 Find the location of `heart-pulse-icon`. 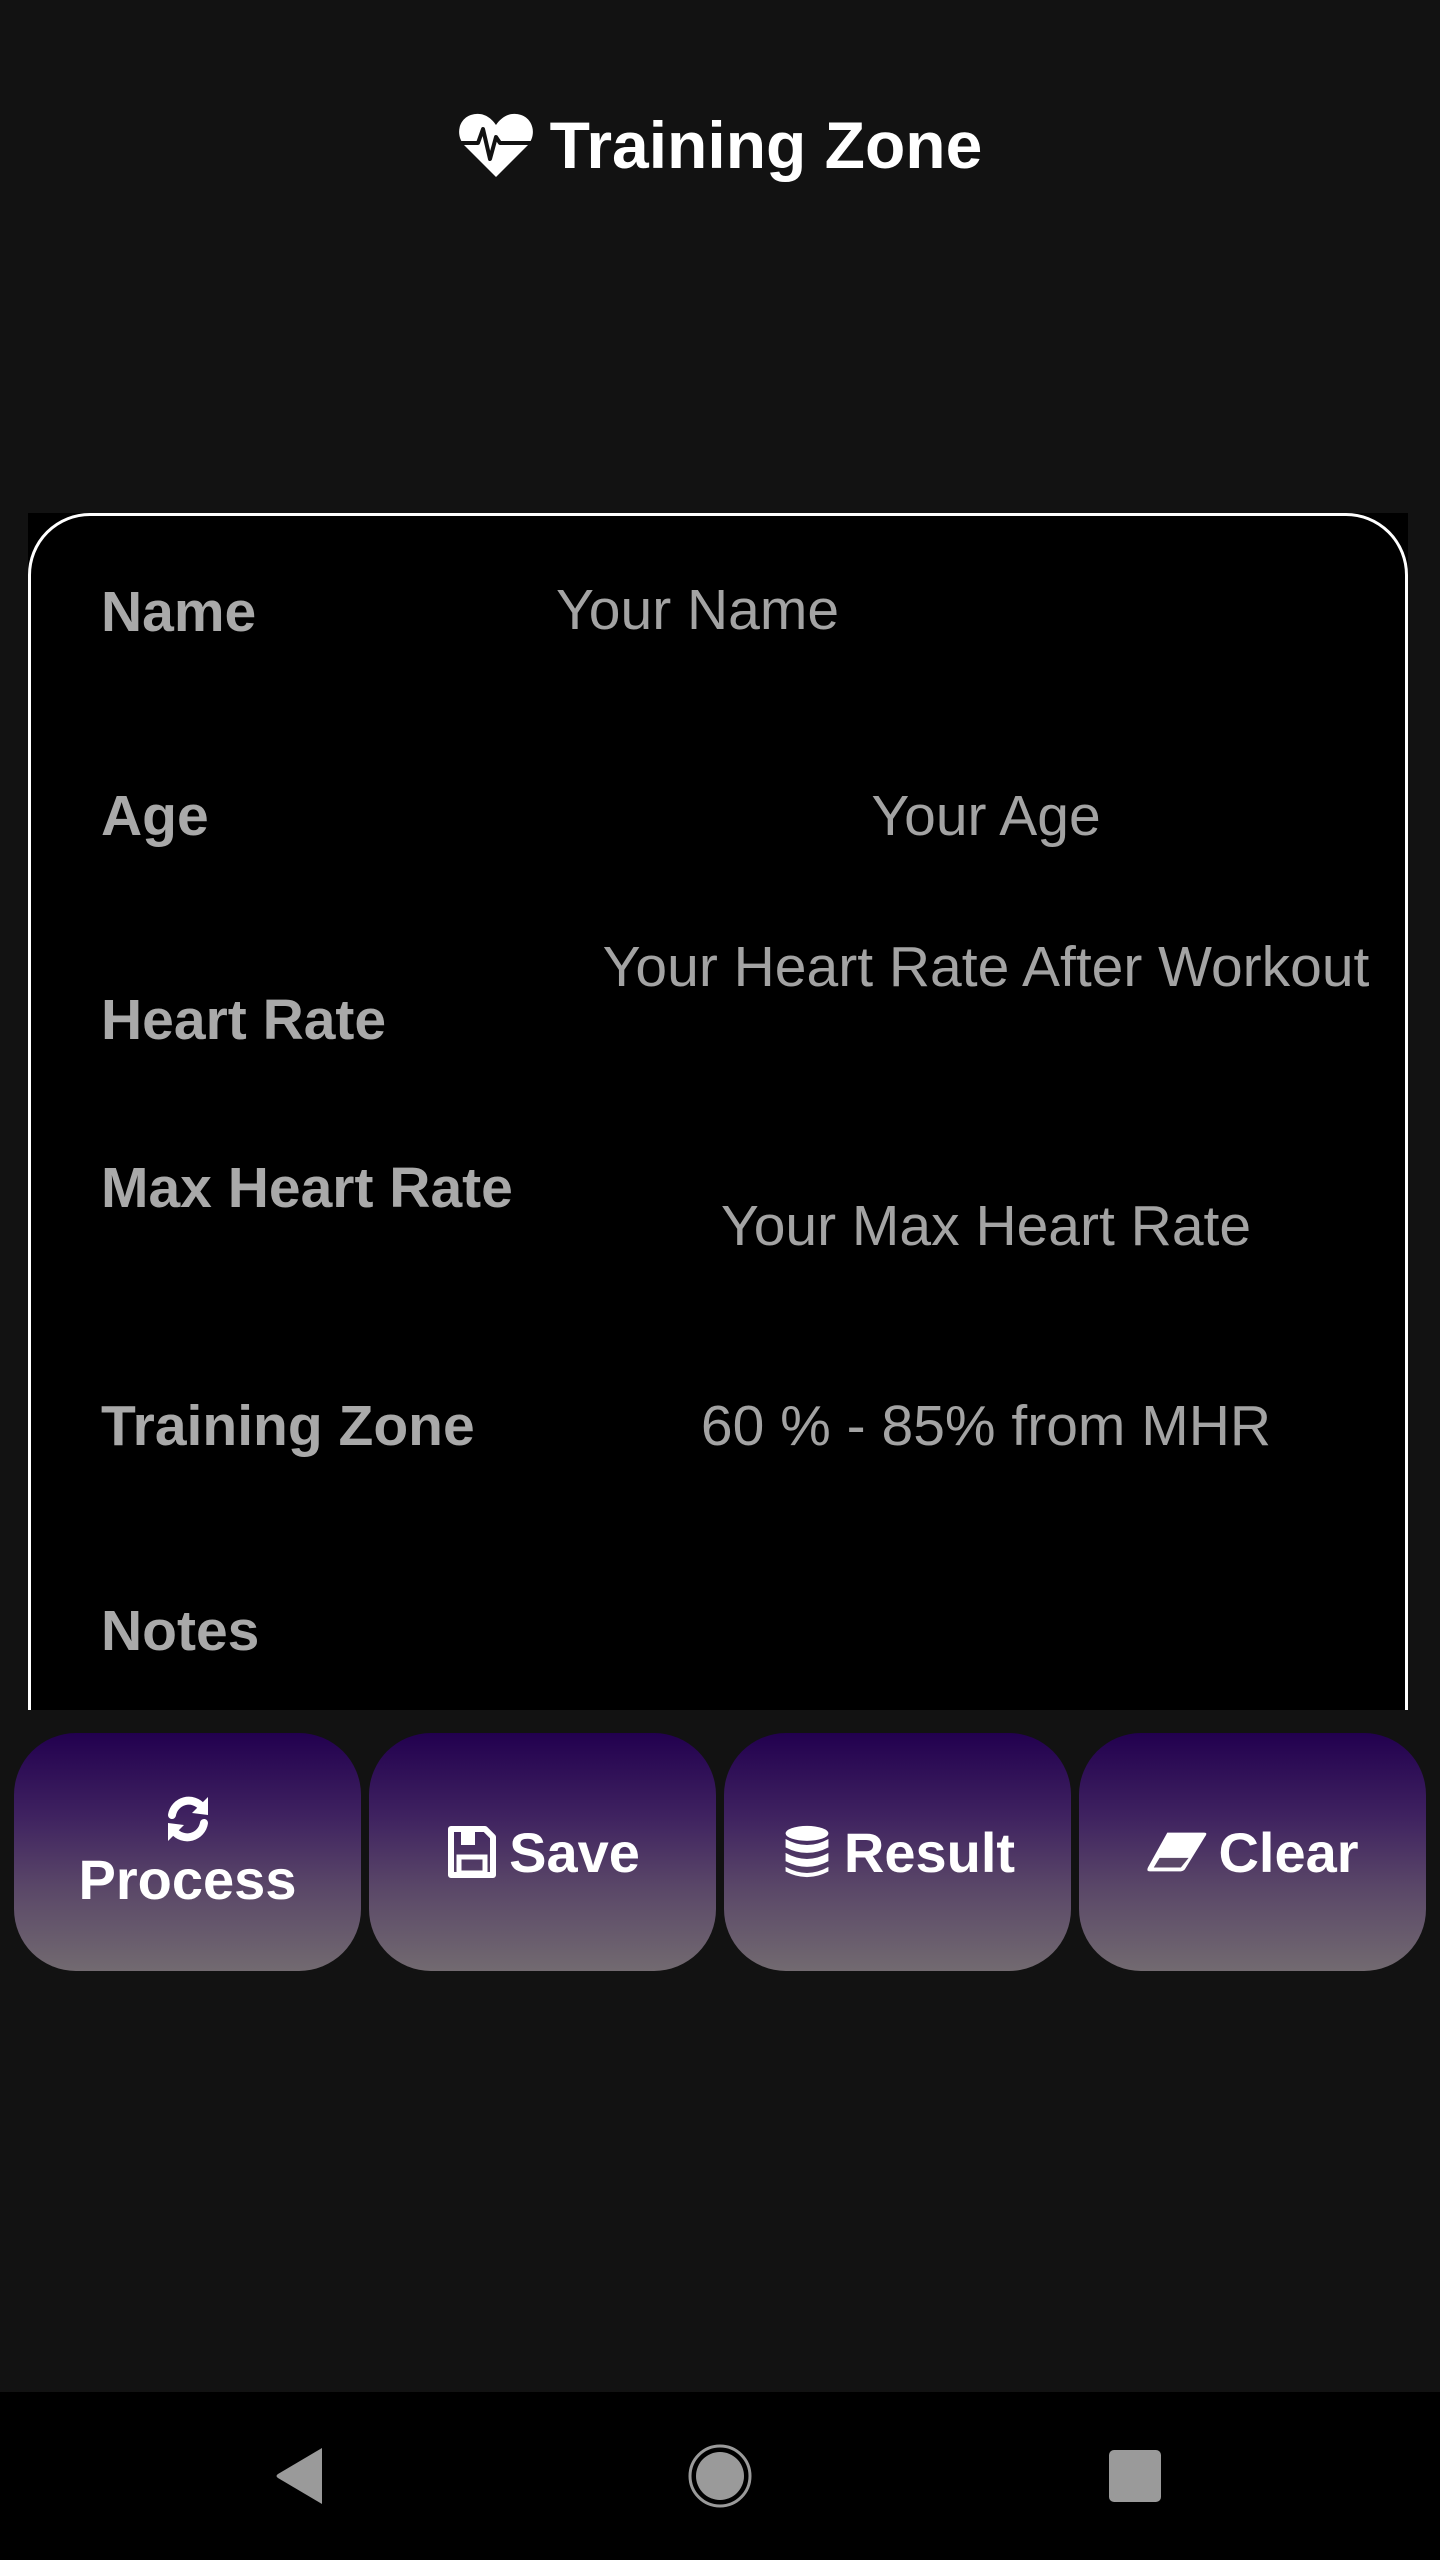

heart-pulse-icon is located at coordinates (496, 145).